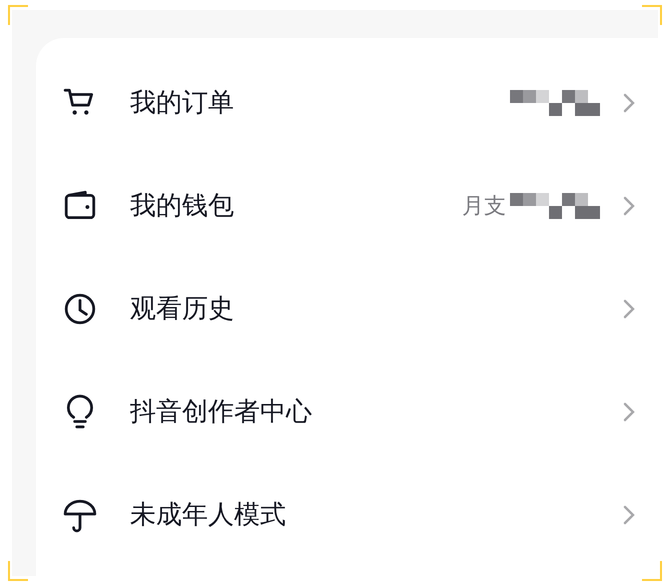 This screenshot has width=670, height=586. I want to click on menu-label: 我的钱包, so click(182, 206).